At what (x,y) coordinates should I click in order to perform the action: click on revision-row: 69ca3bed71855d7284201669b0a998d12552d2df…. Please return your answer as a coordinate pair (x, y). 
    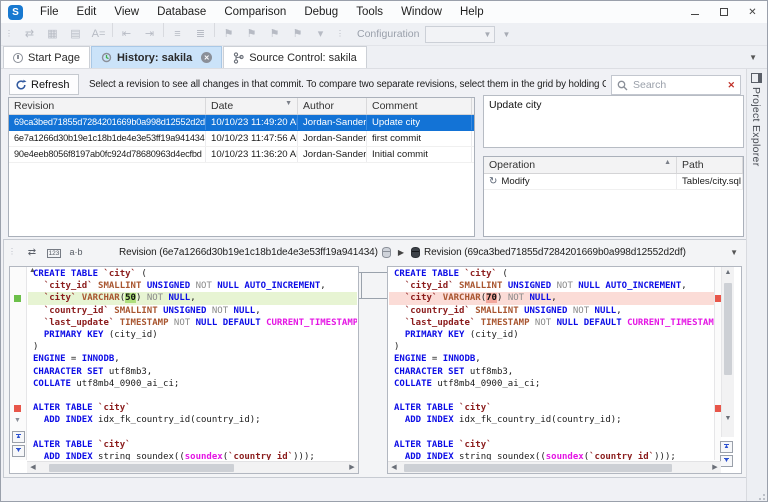
    Looking at the image, I should click on (241, 123).